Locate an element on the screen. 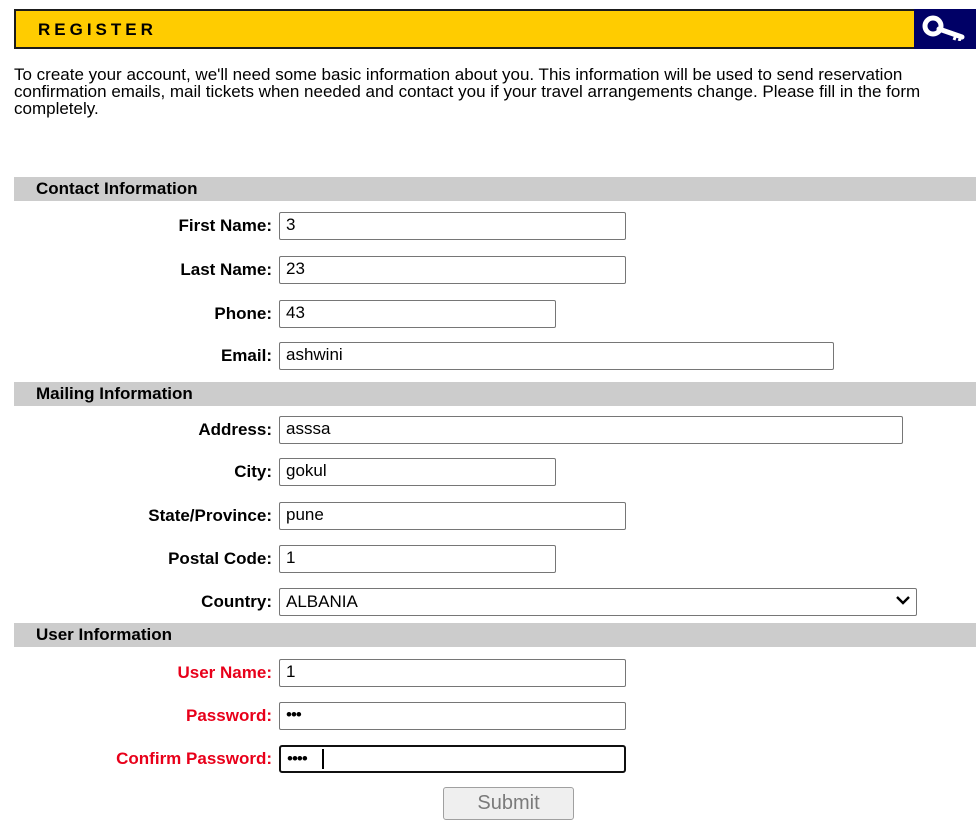  submit-button: Submit is located at coordinates (508, 803).